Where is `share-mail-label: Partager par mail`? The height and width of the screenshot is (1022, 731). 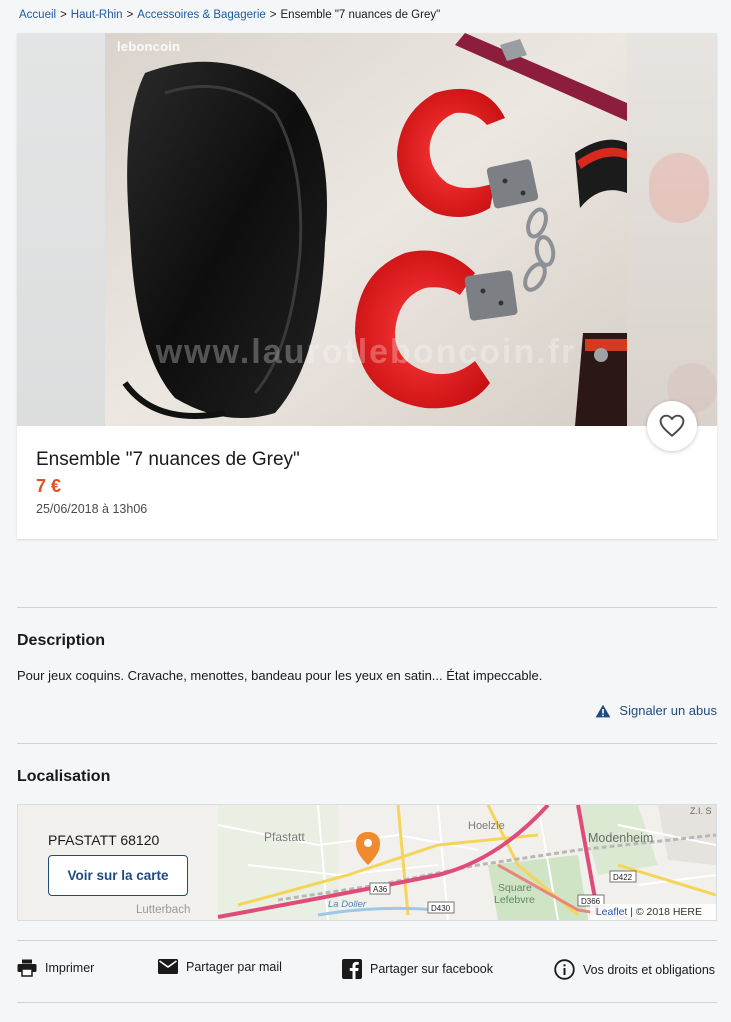 share-mail-label: Partager par mail is located at coordinates (234, 966).